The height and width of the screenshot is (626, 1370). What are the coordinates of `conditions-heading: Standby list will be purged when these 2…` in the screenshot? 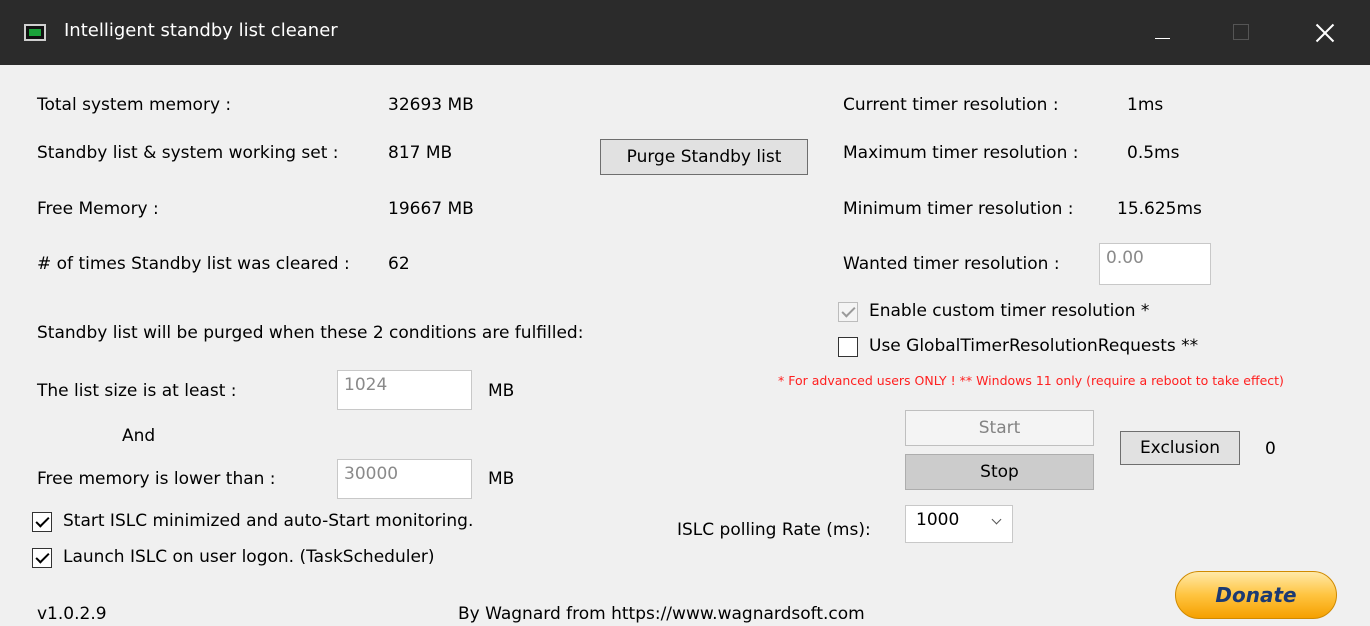 It's located at (310, 333).